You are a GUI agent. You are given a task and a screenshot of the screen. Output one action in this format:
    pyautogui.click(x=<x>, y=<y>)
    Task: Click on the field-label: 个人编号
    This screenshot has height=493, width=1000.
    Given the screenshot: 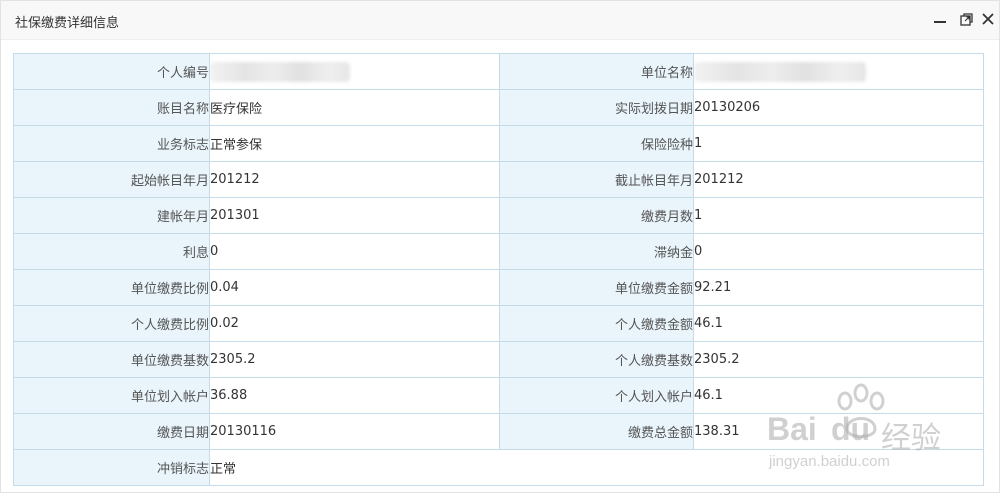 What is the action you would take?
    pyautogui.click(x=111, y=71)
    